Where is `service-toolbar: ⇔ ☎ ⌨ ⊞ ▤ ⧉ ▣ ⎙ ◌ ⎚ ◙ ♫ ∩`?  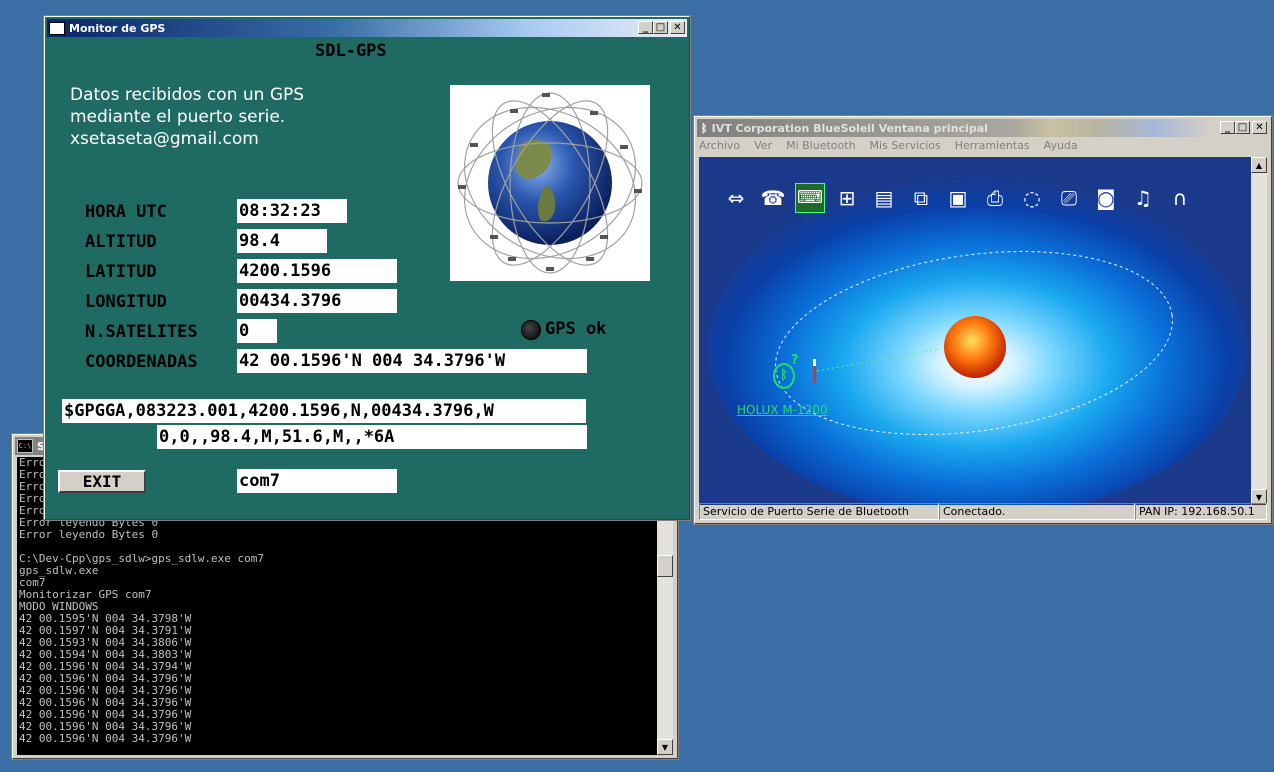
service-toolbar: ⇔ ☎ ⌨ ⊞ ▤ ⧉ ▣ ⎙ ◌ ⎚ ◙ ♫ ∩ is located at coordinates (958, 198).